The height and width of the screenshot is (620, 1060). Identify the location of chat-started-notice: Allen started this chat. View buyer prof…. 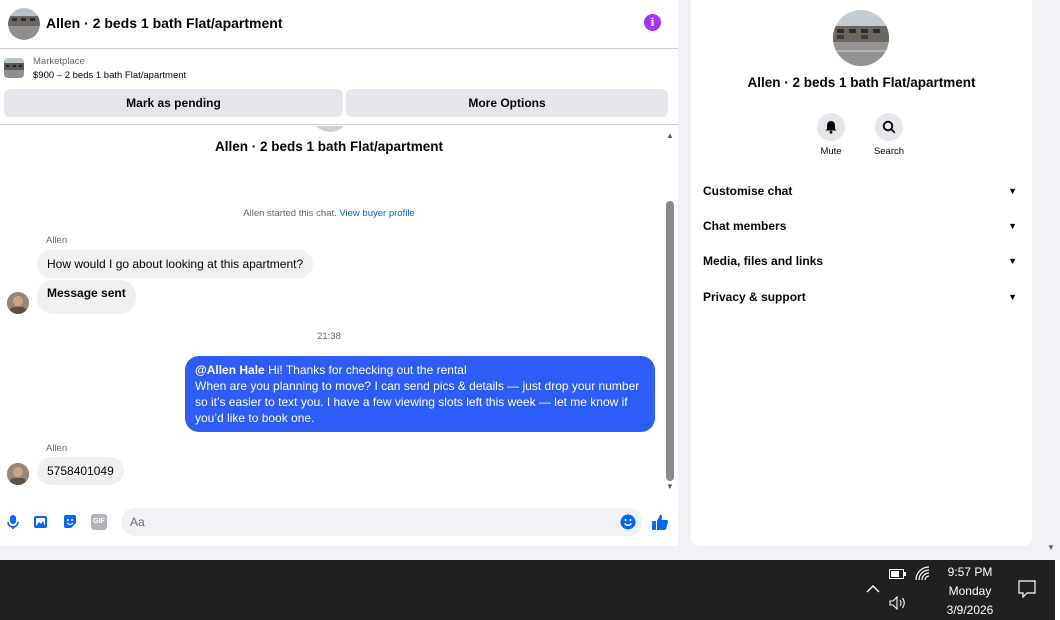
(329, 213).